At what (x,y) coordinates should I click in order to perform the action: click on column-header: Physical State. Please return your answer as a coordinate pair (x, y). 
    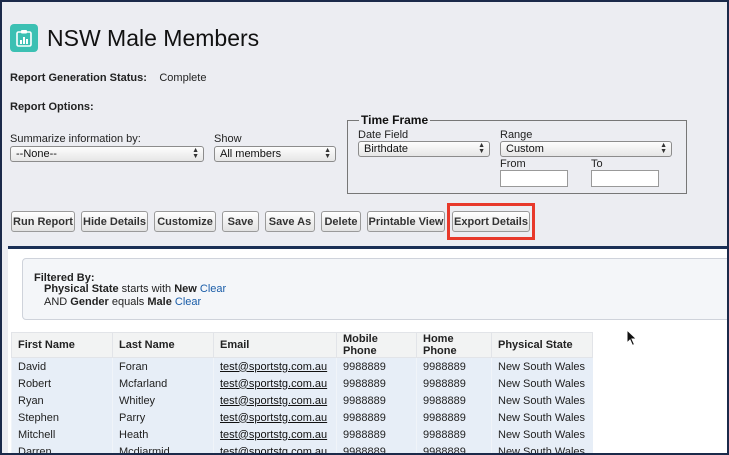
    Looking at the image, I should click on (542, 345).